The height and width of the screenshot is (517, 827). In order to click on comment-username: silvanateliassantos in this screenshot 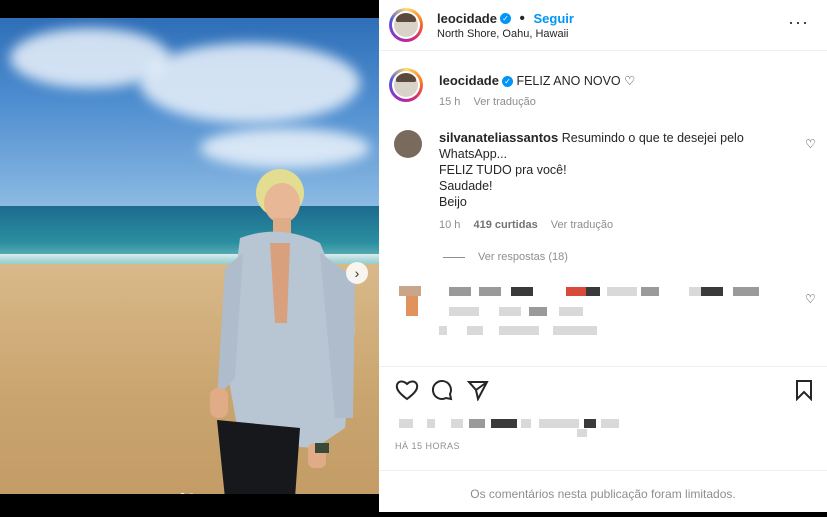, I will do `click(498, 137)`.